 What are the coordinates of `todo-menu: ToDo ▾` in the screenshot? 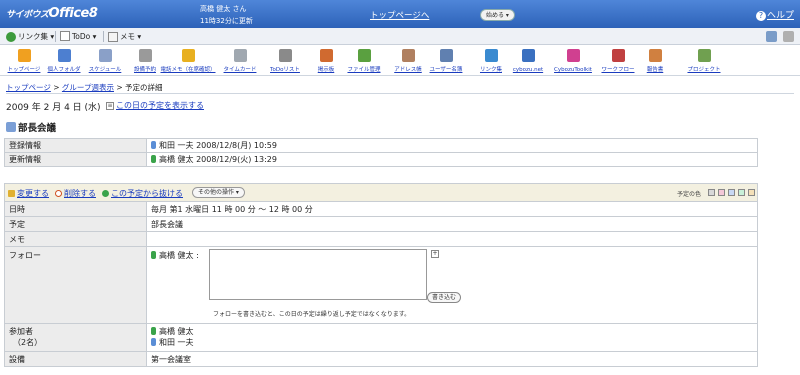 It's located at (78, 36).